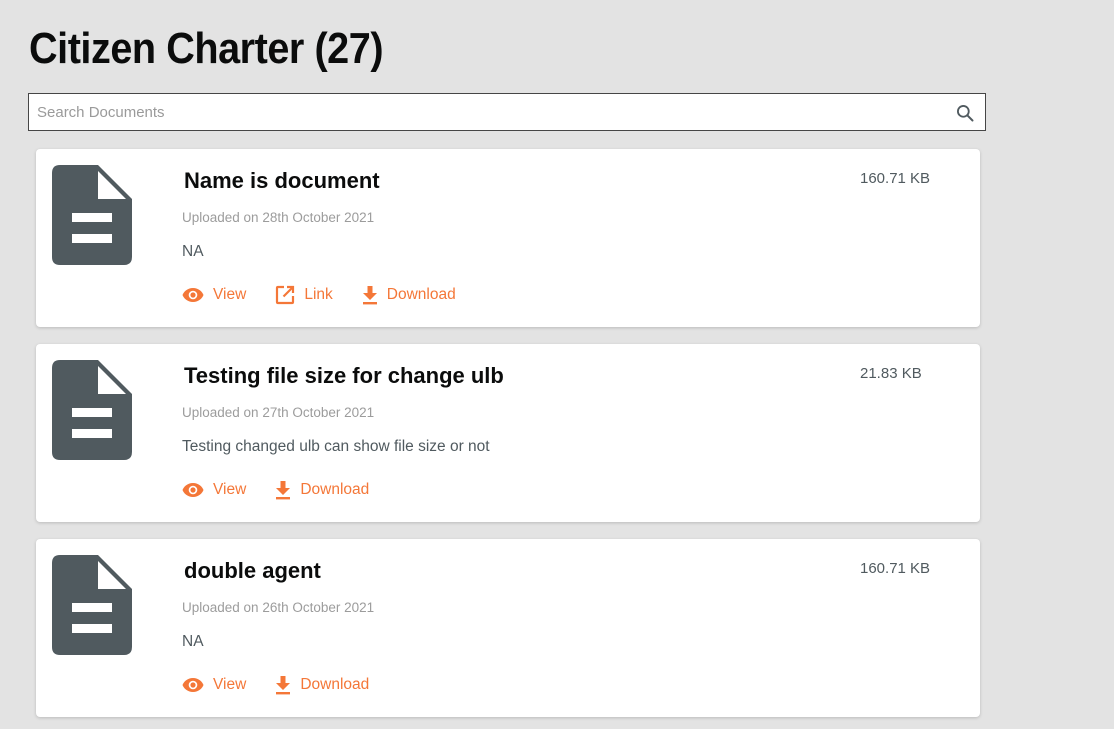 The width and height of the screenshot is (1114, 729). What do you see at coordinates (488, 112) in the screenshot?
I see `search-input` at bounding box center [488, 112].